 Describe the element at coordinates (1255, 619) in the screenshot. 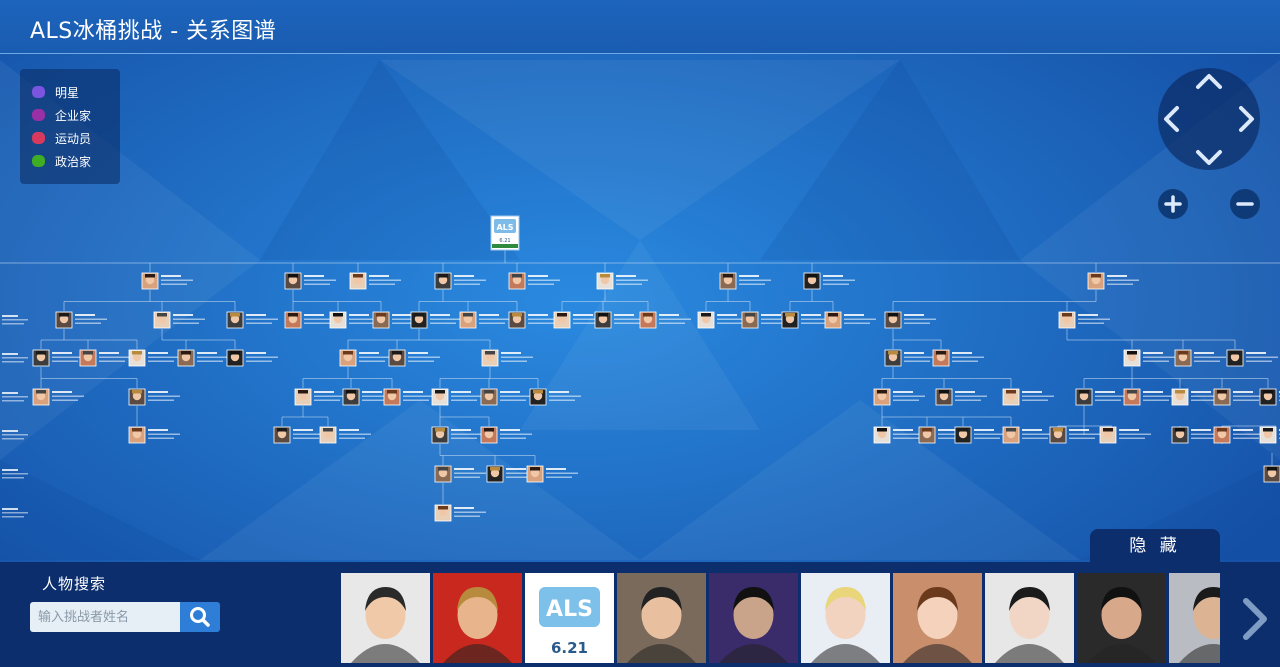

I see `carousel-next-button` at that location.